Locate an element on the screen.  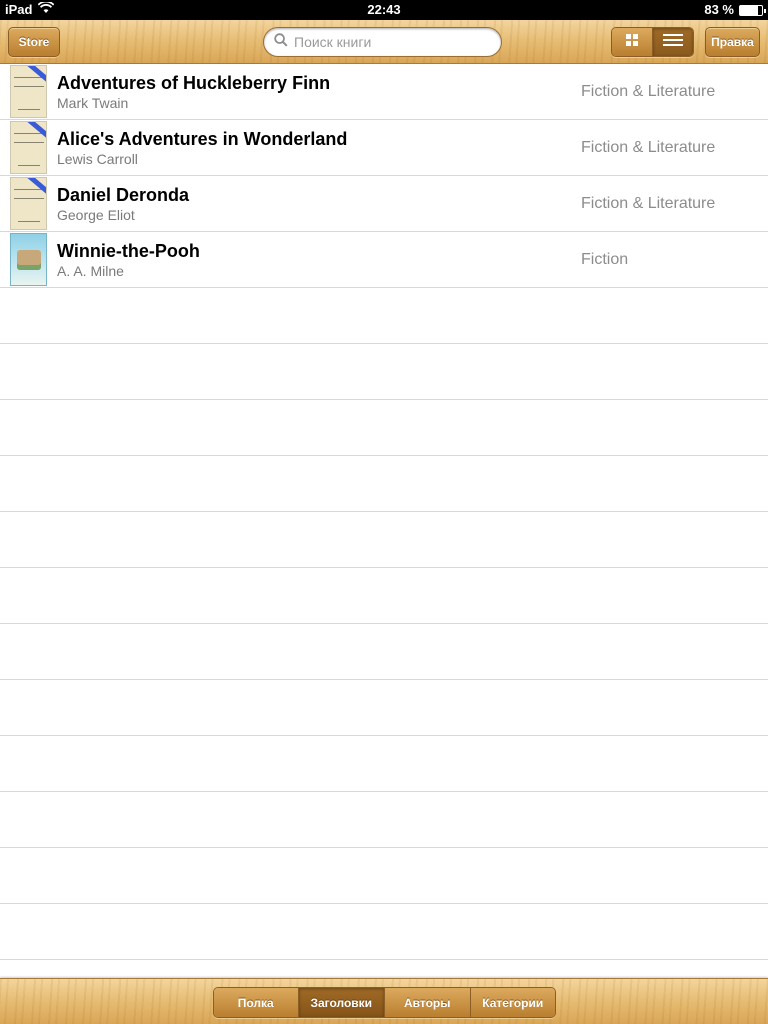
list-view-button is located at coordinates (672, 42).